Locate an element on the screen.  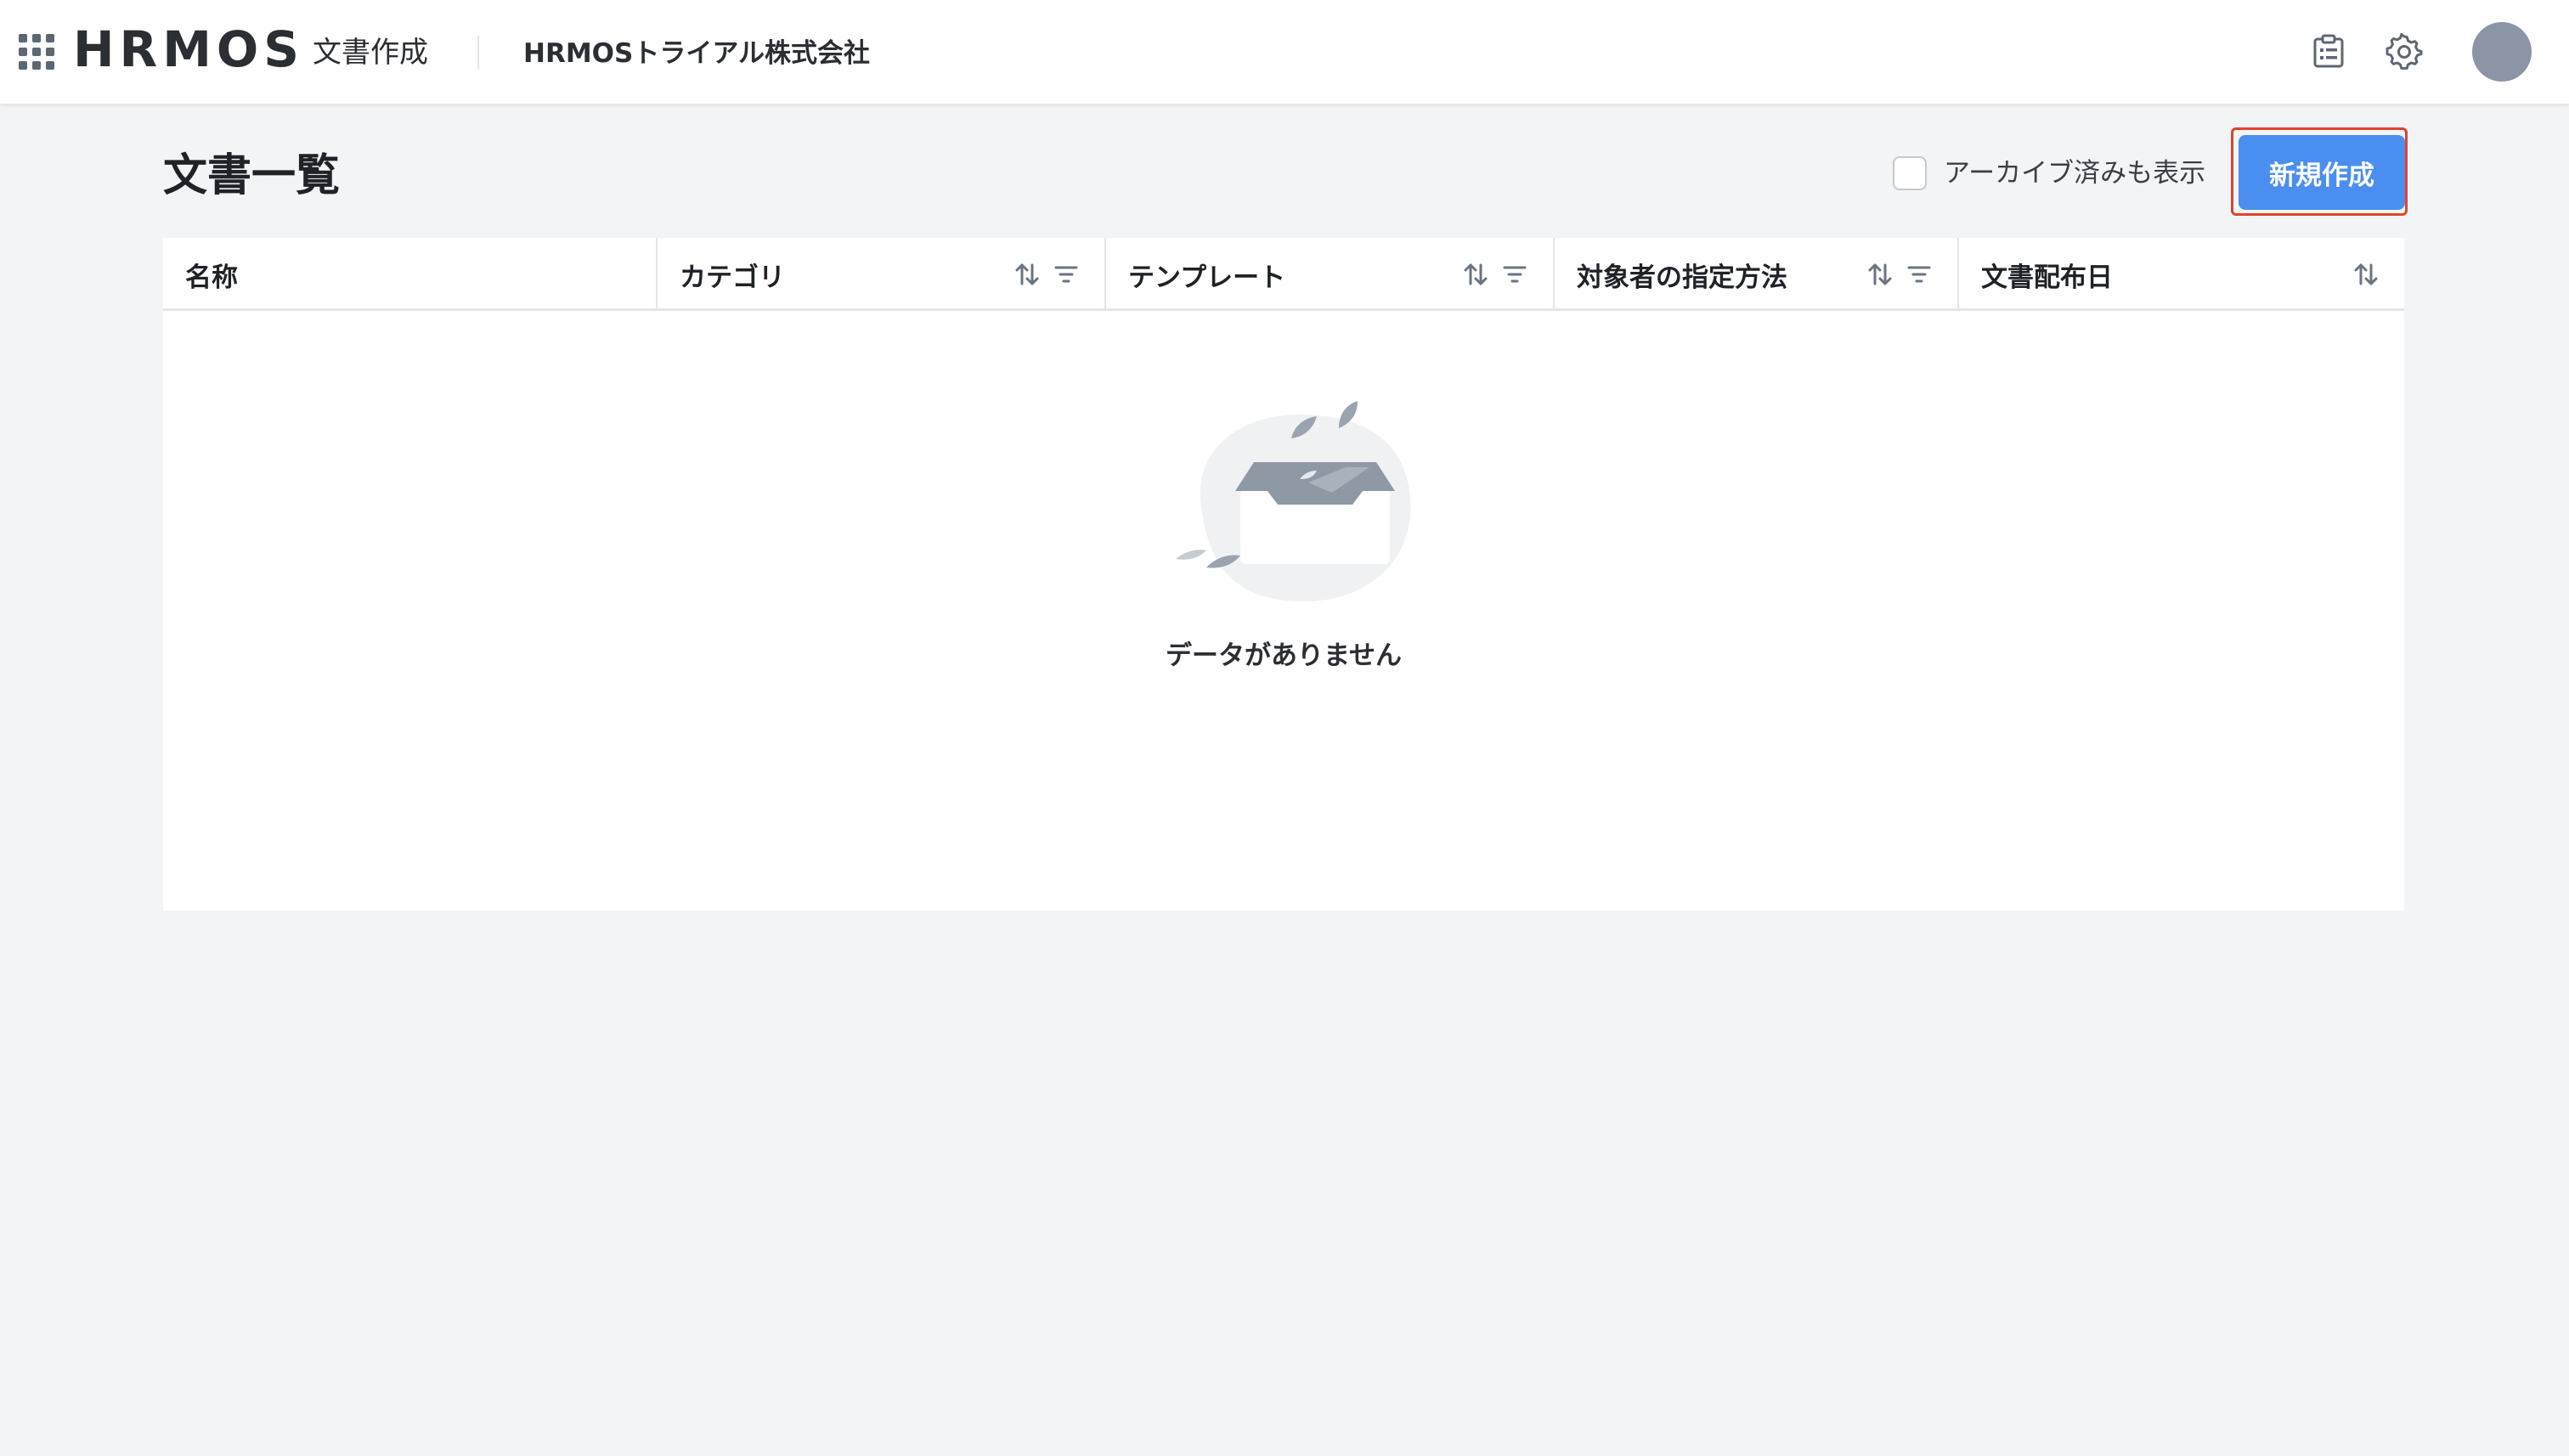
archive-toggle: アーカイブ済みも表示 is located at coordinates (2049, 174).